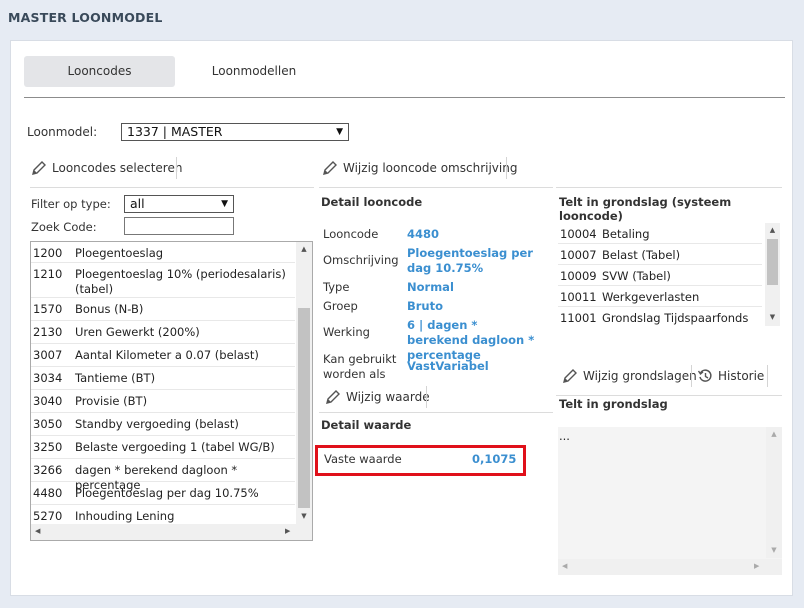 Image resolution: width=804 pixels, height=608 pixels. What do you see at coordinates (235, 132) in the screenshot?
I see `loonmodel-select: 1337 | MASTER ▼` at bounding box center [235, 132].